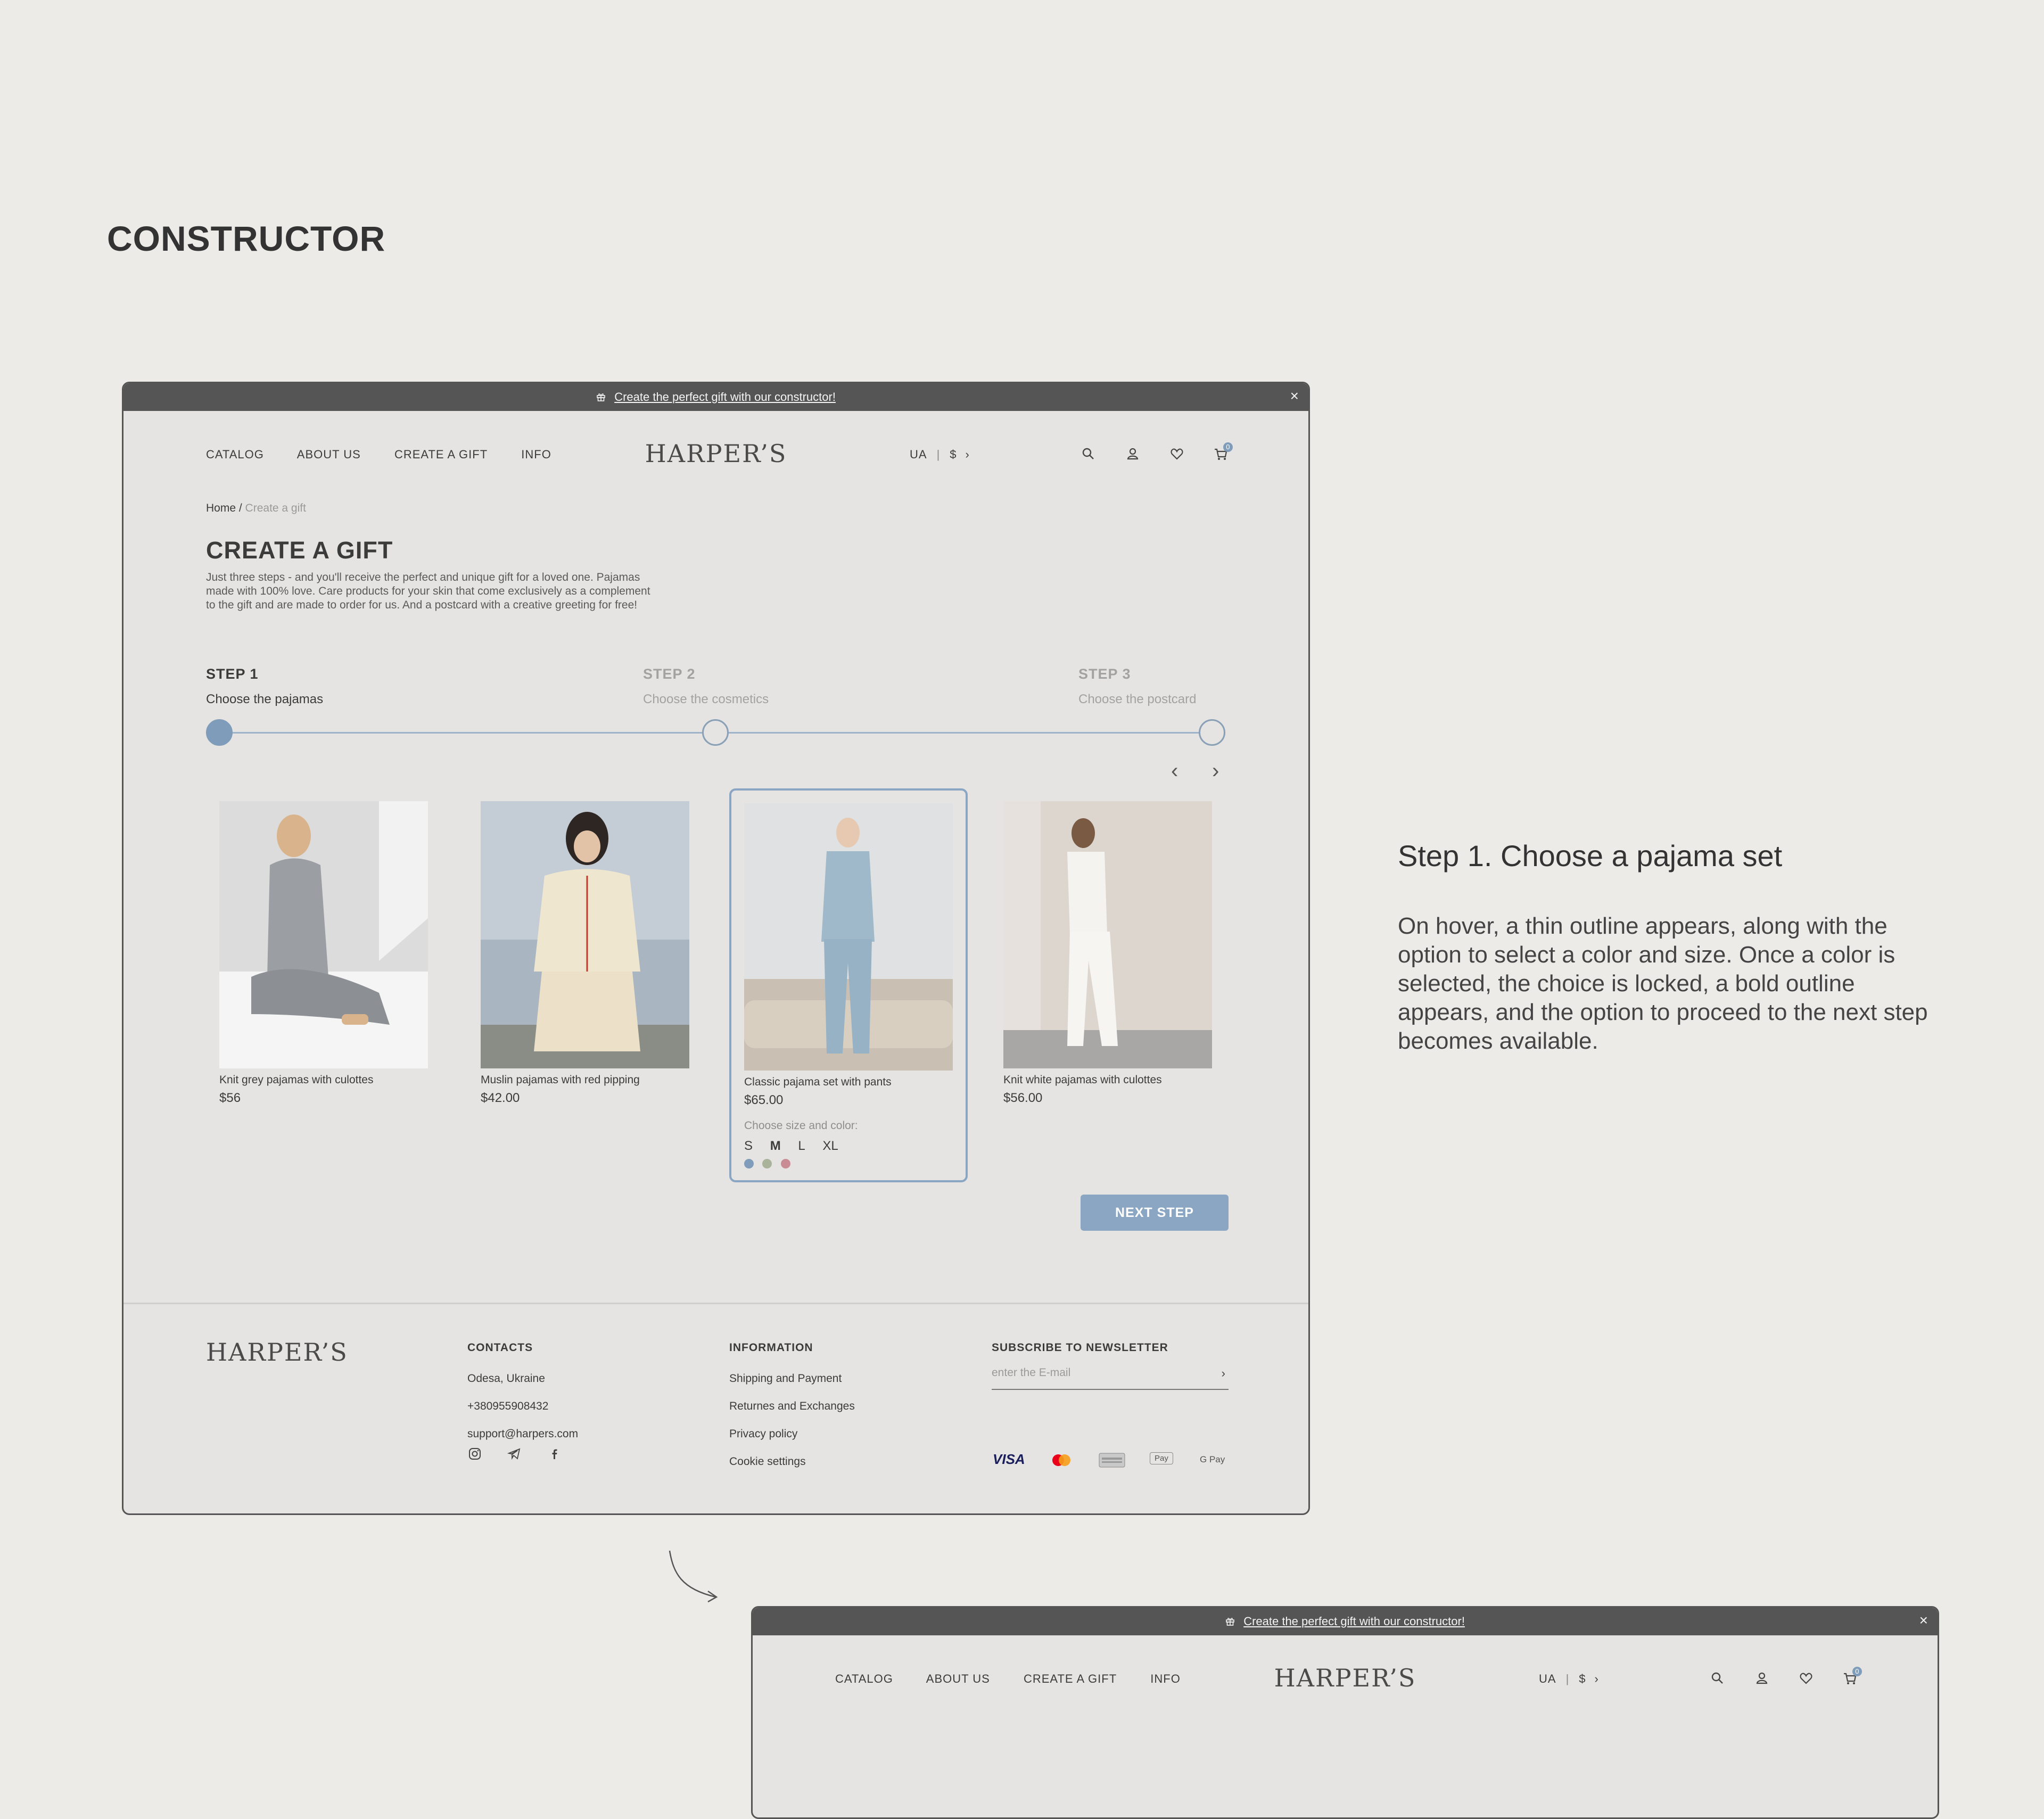 This screenshot has width=2044, height=1819. What do you see at coordinates (1175, 771) in the screenshot?
I see `carousel-prev-button: ‹` at bounding box center [1175, 771].